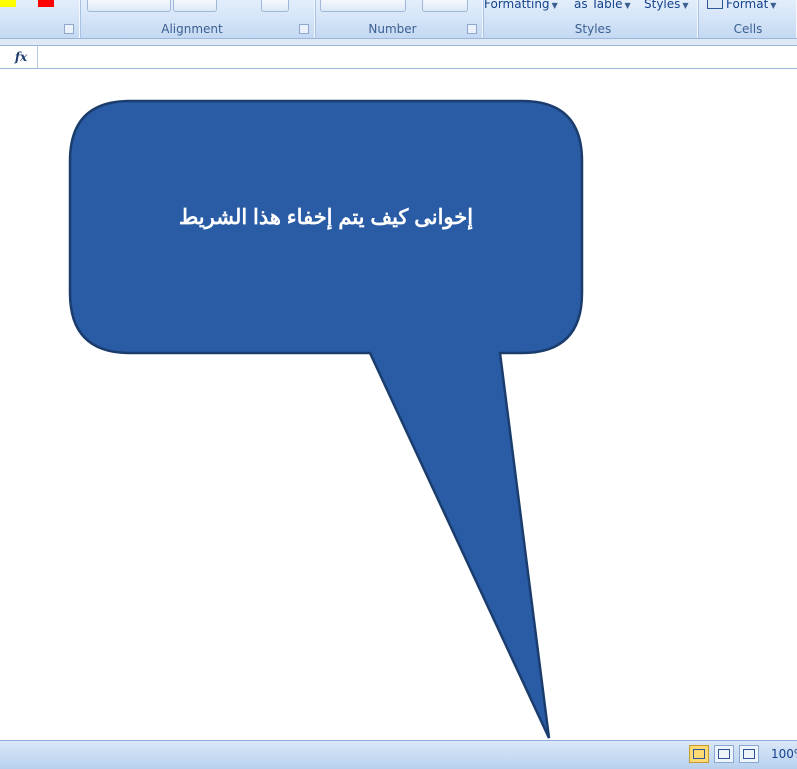 The height and width of the screenshot is (769, 797). I want to click on callout-text: إخوانى كيف يتم إخفاء هذا الشريط, so click(326, 217).